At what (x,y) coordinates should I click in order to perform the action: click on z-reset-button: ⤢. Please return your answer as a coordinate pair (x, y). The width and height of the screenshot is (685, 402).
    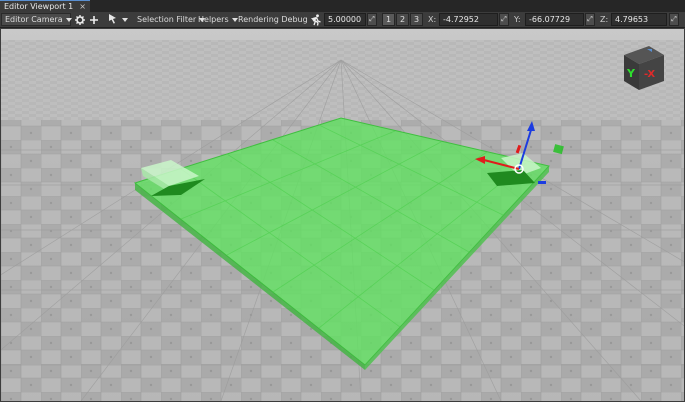
    Looking at the image, I should click on (674, 19).